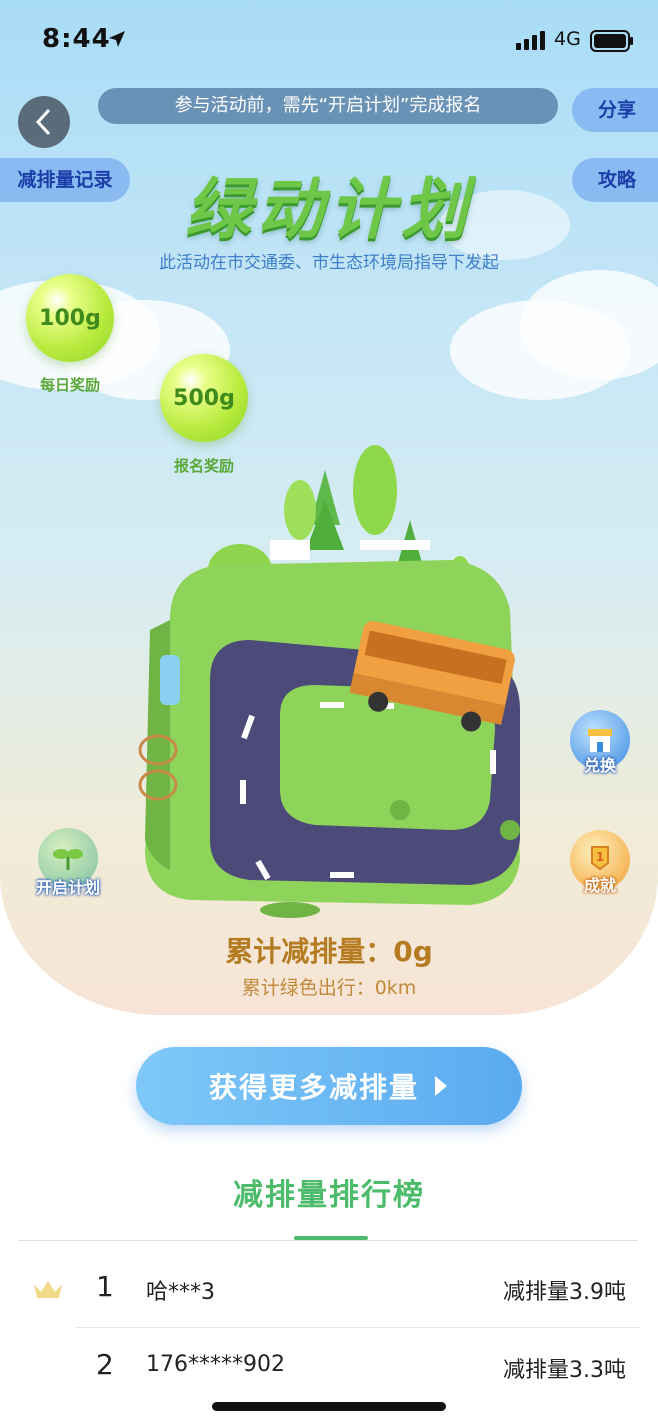 The height and width of the screenshot is (1425, 658). What do you see at coordinates (329, 1289) in the screenshot?
I see `ranking-row: 1 哈***3 减排量3.9吨` at bounding box center [329, 1289].